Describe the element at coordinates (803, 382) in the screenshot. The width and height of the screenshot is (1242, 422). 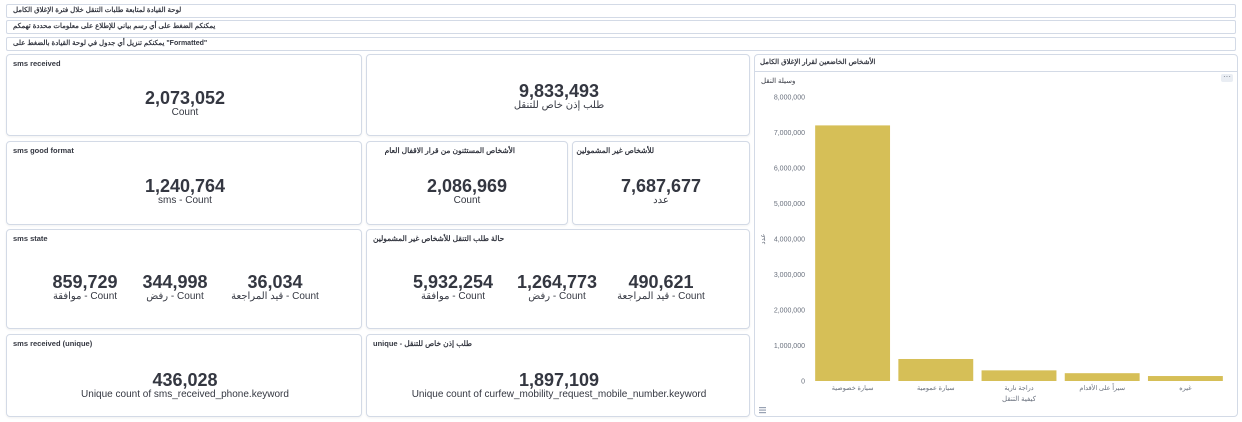
I see `y-tick-label: 0` at that location.